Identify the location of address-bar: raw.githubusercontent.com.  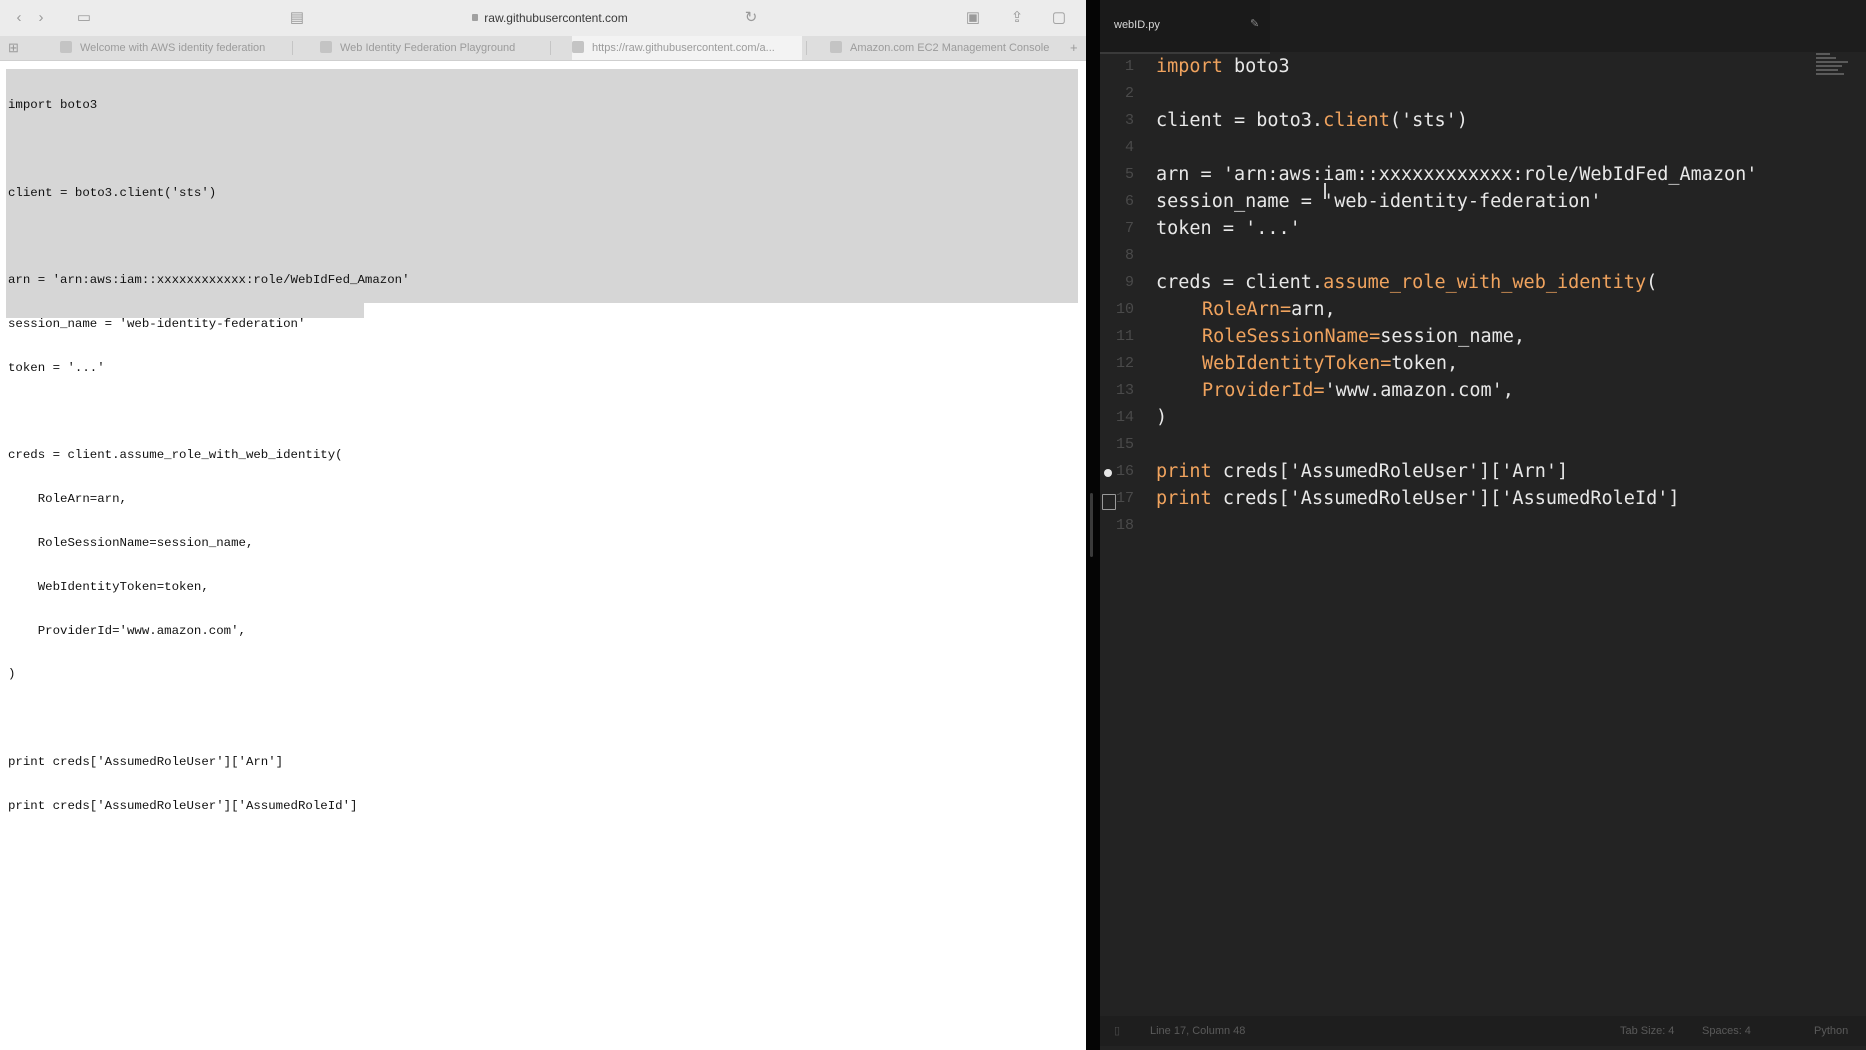
(550, 18).